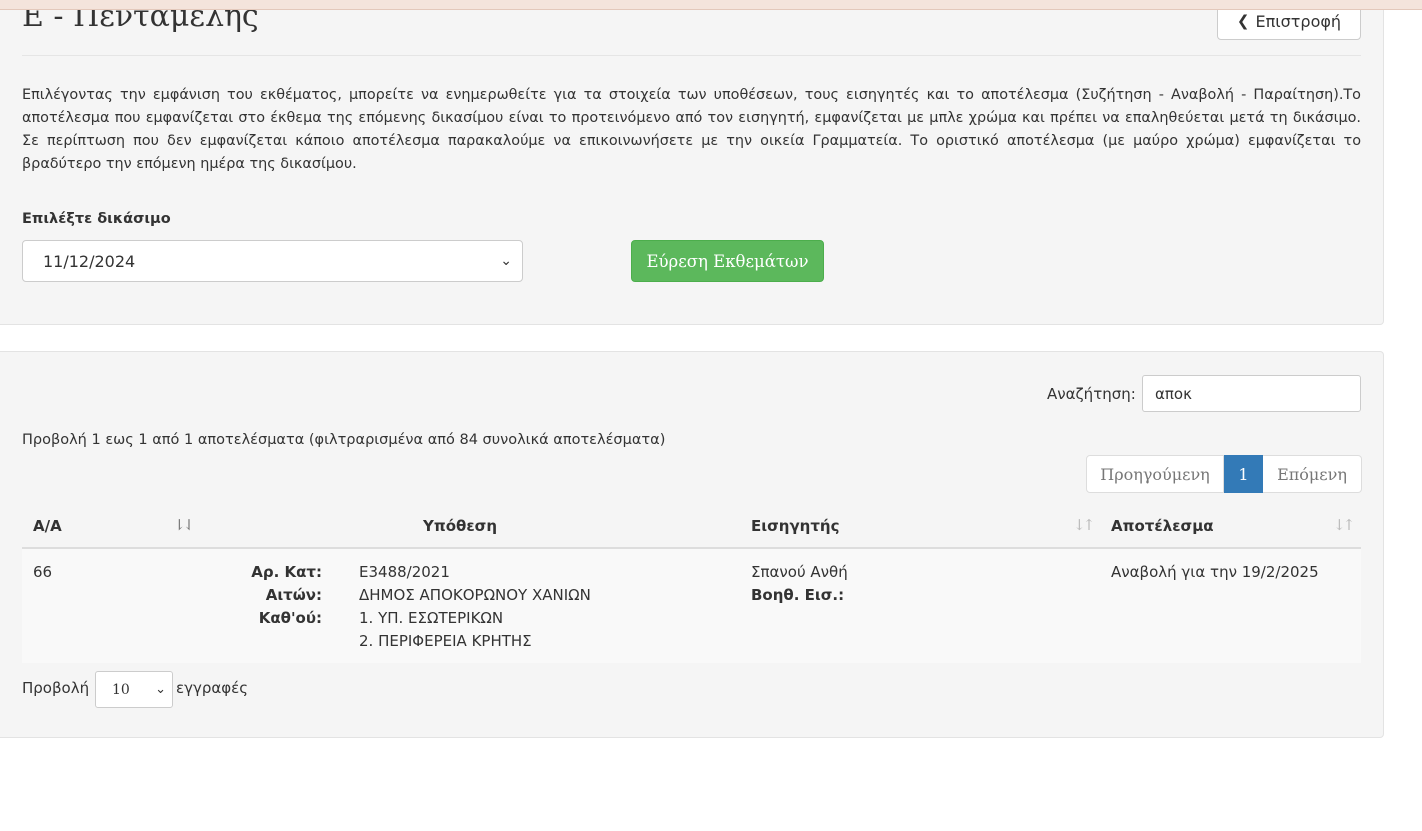  Describe the element at coordinates (1091, 394) in the screenshot. I see `search-label: Αναζήτηση:` at that location.